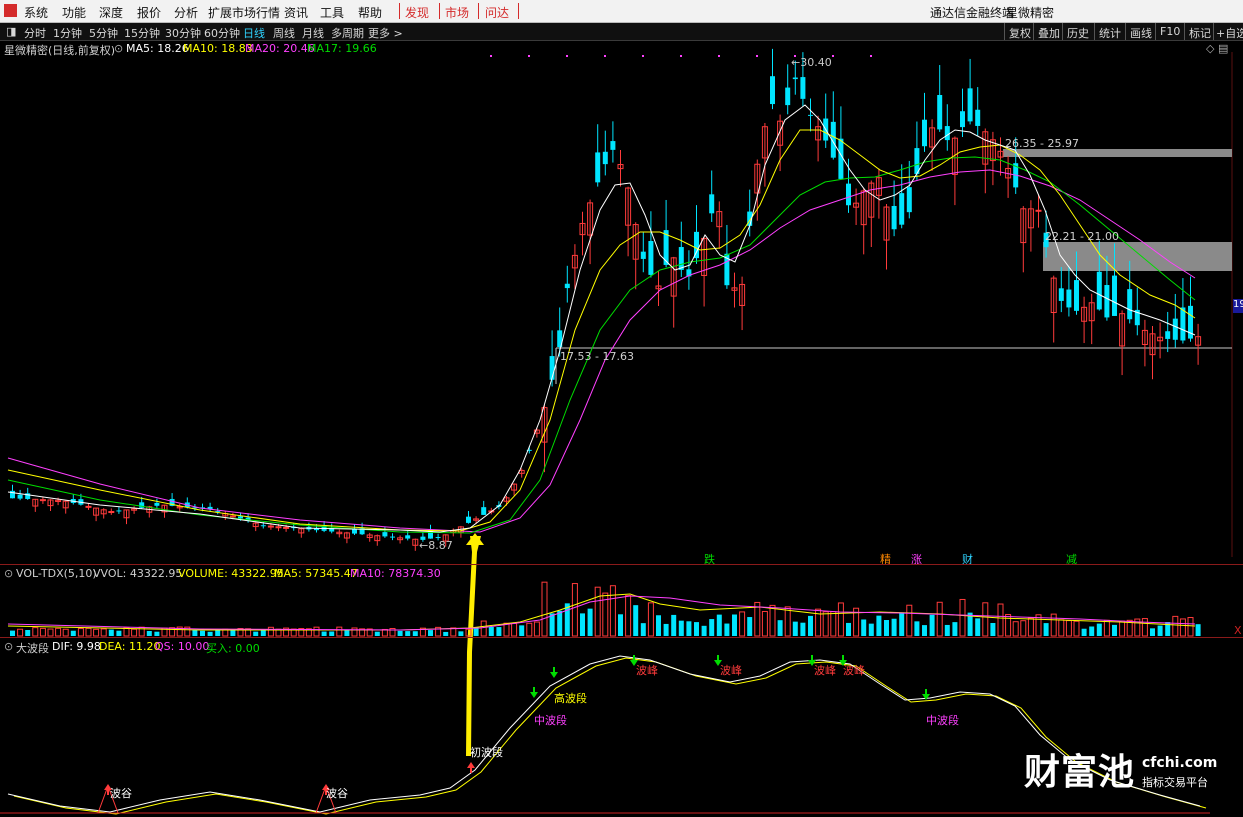 The image size is (1243, 817). What do you see at coordinates (8, 646) in the screenshot?
I see `wave-panel-icon: ⊙` at bounding box center [8, 646].